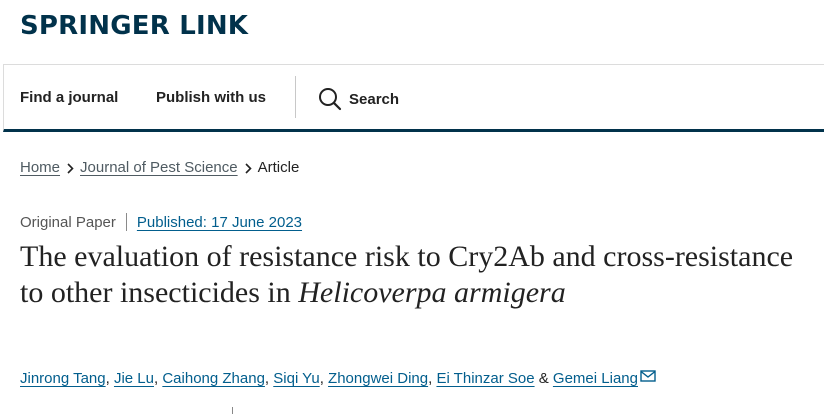  Describe the element at coordinates (648, 376) in the screenshot. I see `mail-icon` at that location.